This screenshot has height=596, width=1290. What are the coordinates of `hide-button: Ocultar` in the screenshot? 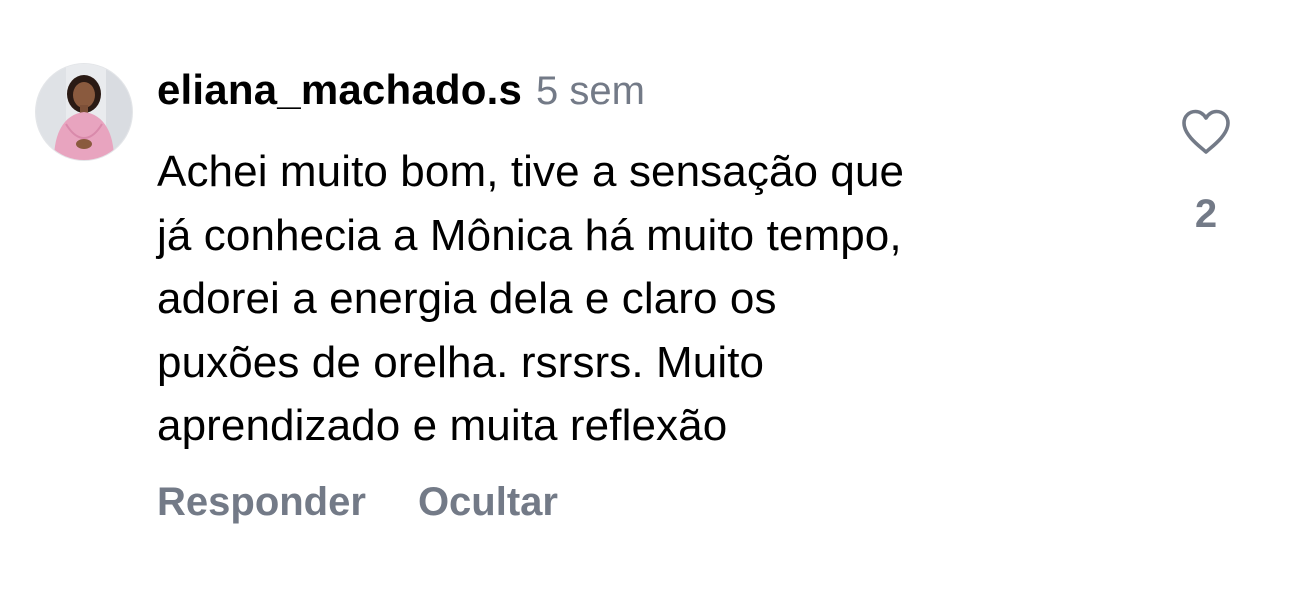 It's located at (488, 502).